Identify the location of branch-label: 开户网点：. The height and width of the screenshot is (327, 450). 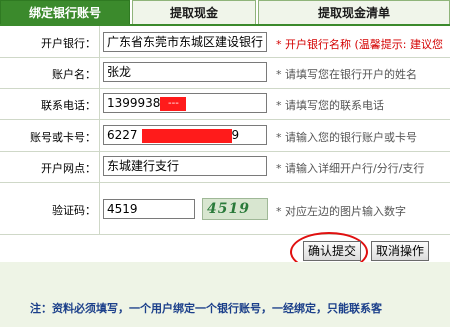
(68, 168).